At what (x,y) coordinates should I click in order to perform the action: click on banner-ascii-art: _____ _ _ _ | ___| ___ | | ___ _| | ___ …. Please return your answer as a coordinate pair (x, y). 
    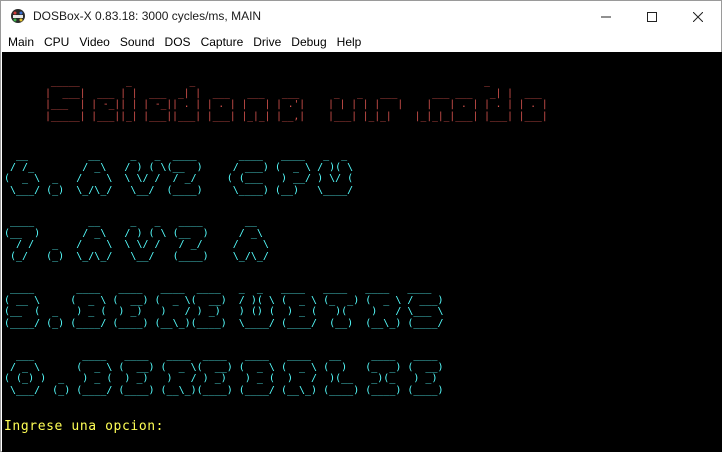
    Looking at the image, I should click on (296, 99).